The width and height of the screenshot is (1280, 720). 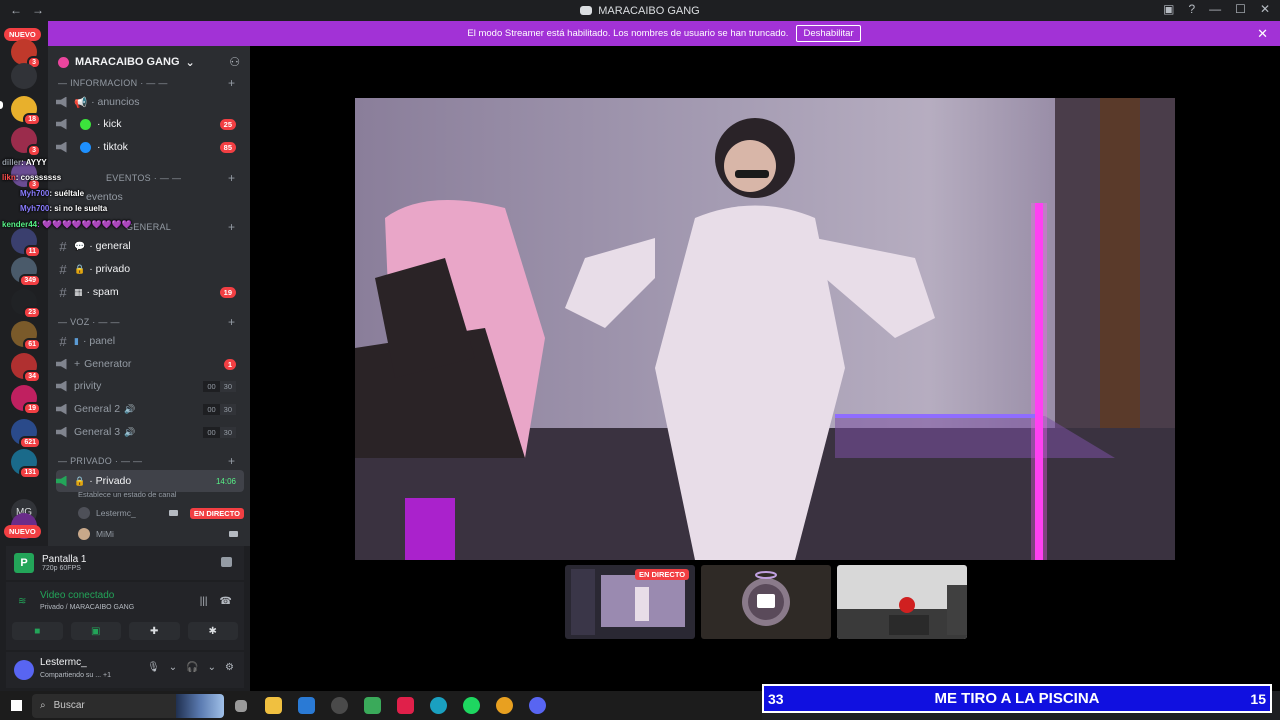 I want to click on channel-general-2: General 2 🔊 00 30, so click(x=150, y=409).